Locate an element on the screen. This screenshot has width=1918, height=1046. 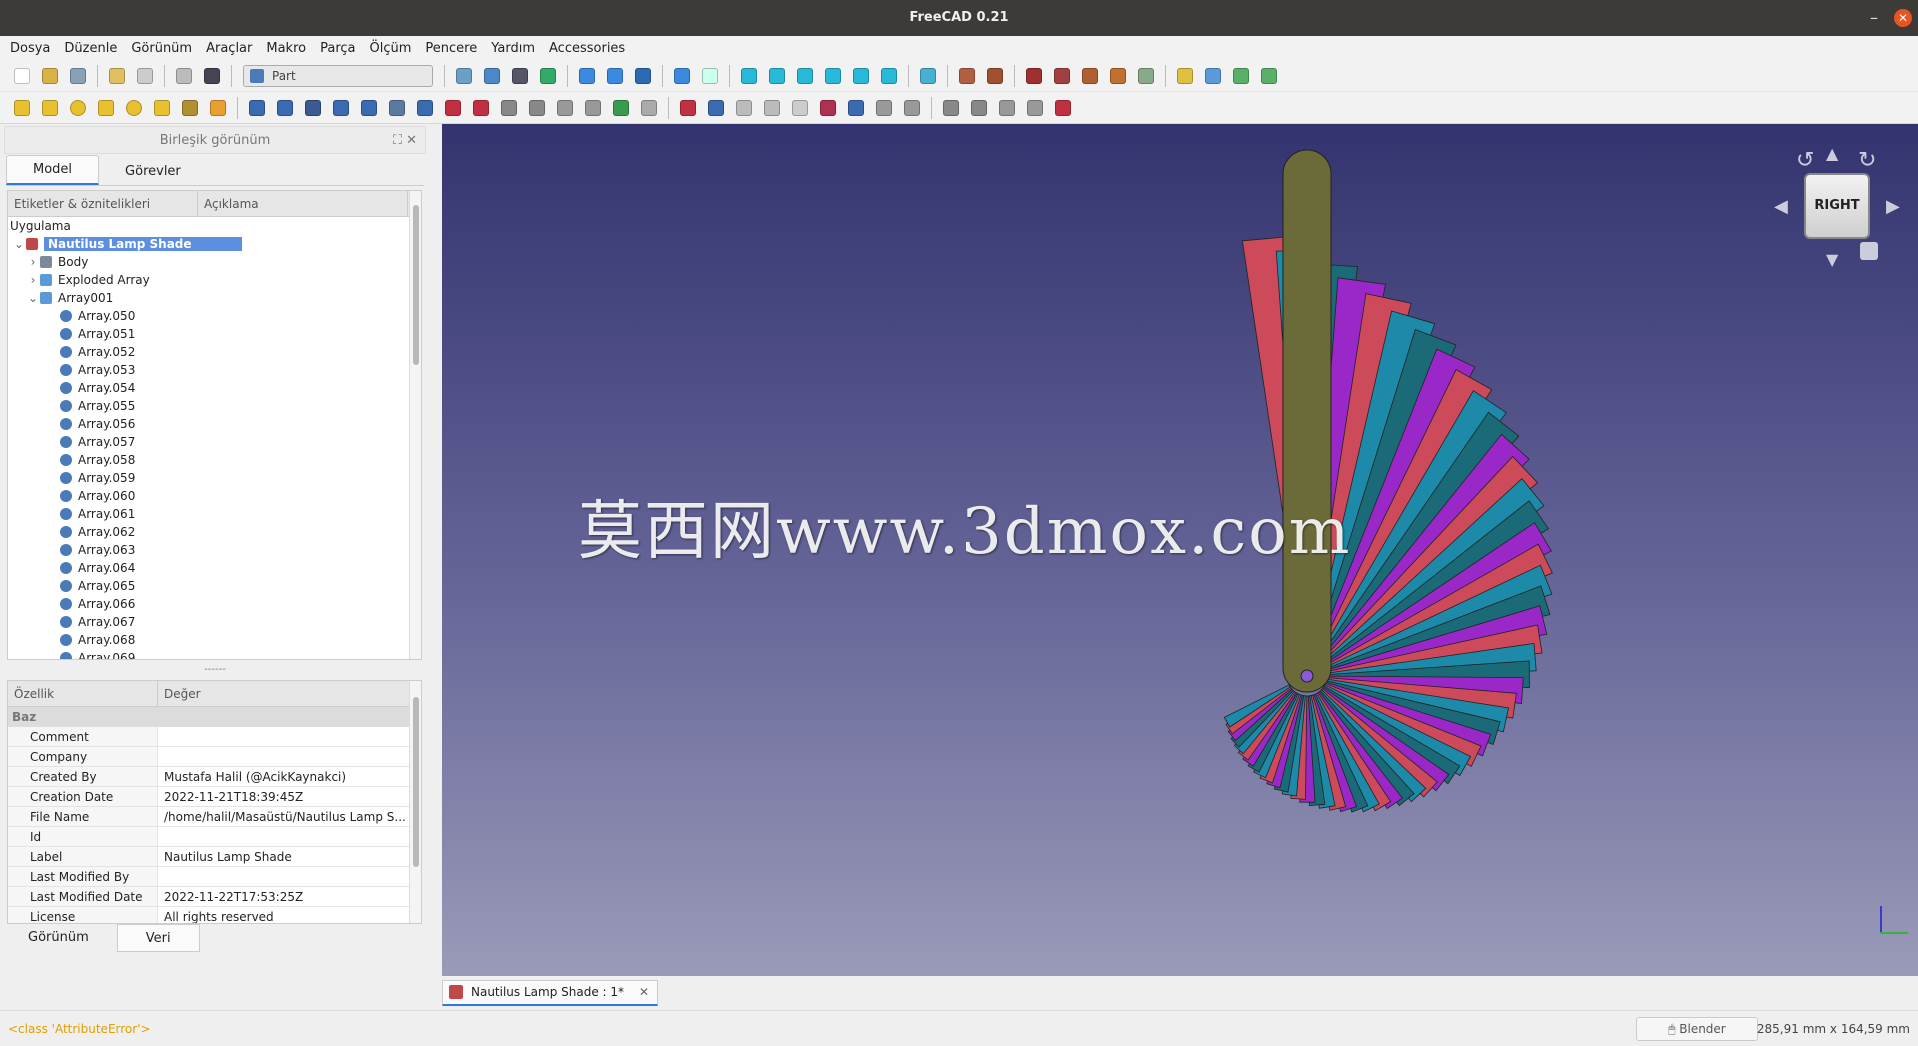
undo-icon is located at coordinates (117, 75).